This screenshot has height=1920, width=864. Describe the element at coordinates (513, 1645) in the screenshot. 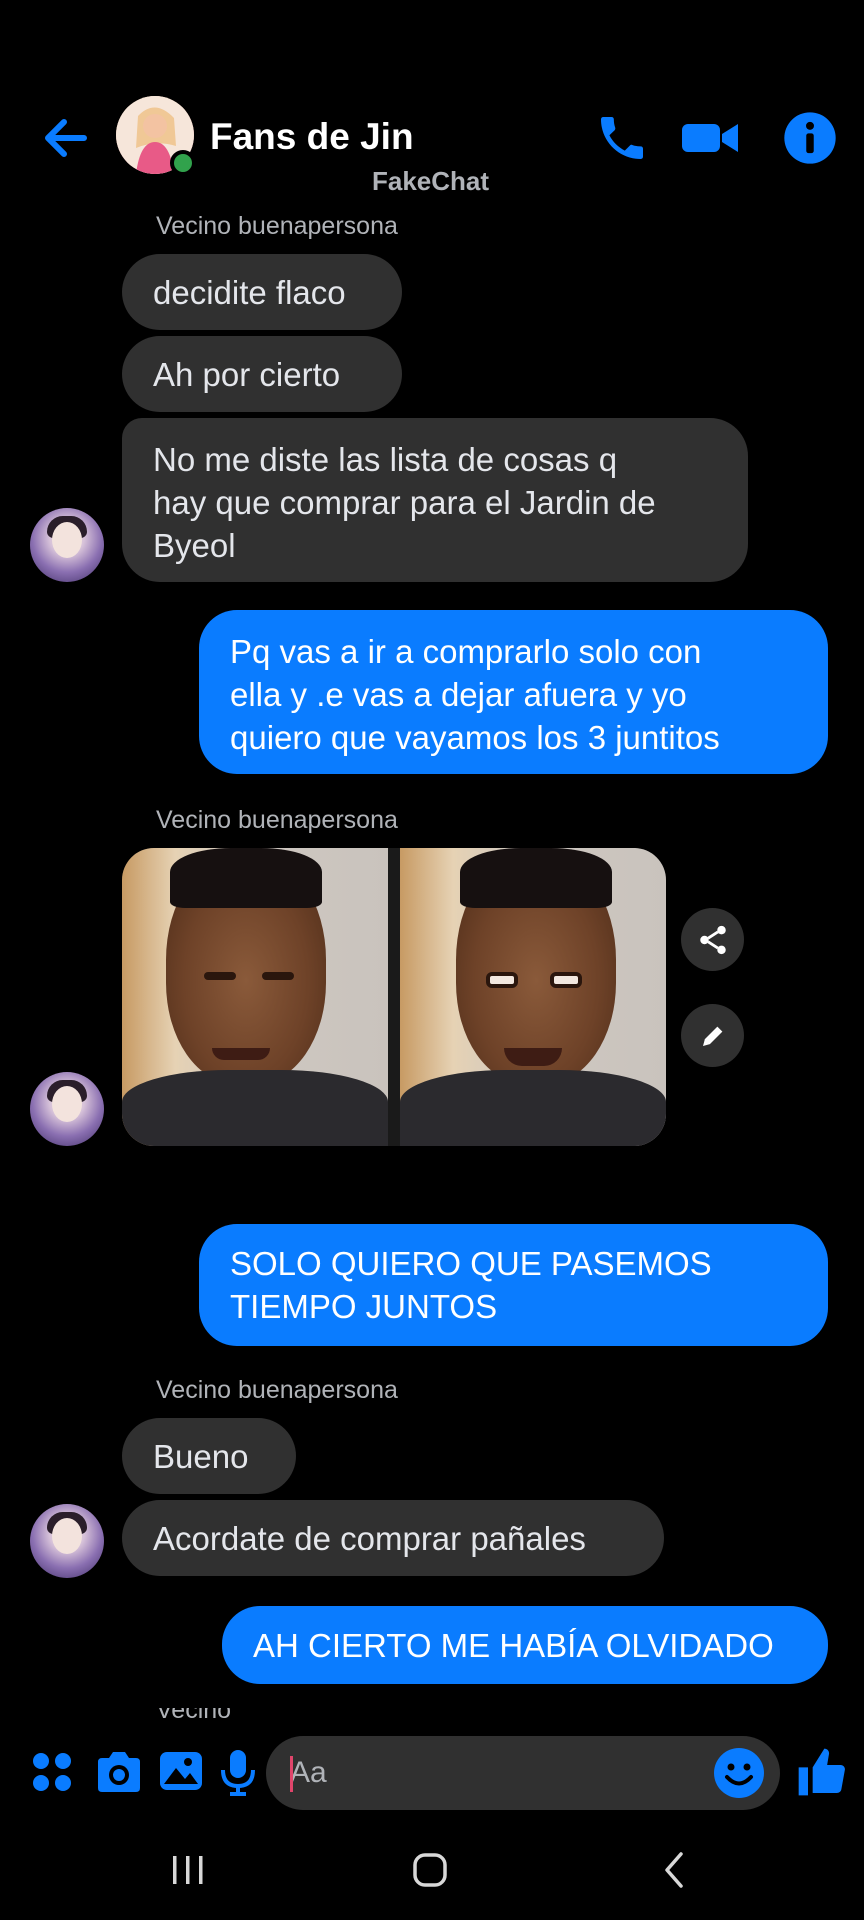

I see `message-text: AH CIERTO ME HABÍA OLVIDADO` at that location.